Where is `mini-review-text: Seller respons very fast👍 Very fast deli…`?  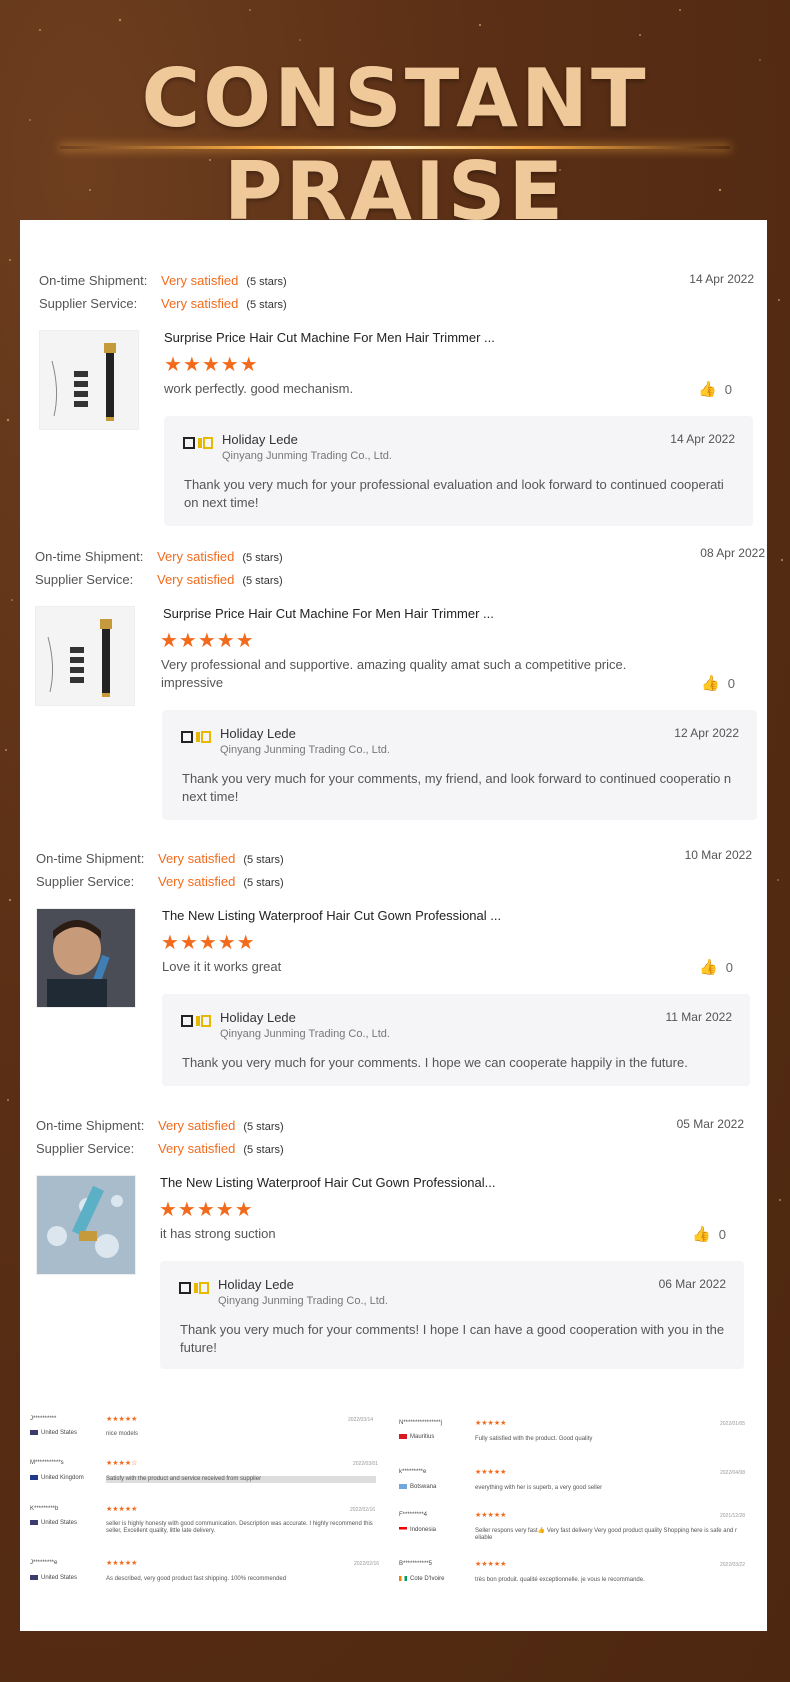
mini-review-text: Seller respons very fast👍 Very fast deli… is located at coordinates (606, 1534).